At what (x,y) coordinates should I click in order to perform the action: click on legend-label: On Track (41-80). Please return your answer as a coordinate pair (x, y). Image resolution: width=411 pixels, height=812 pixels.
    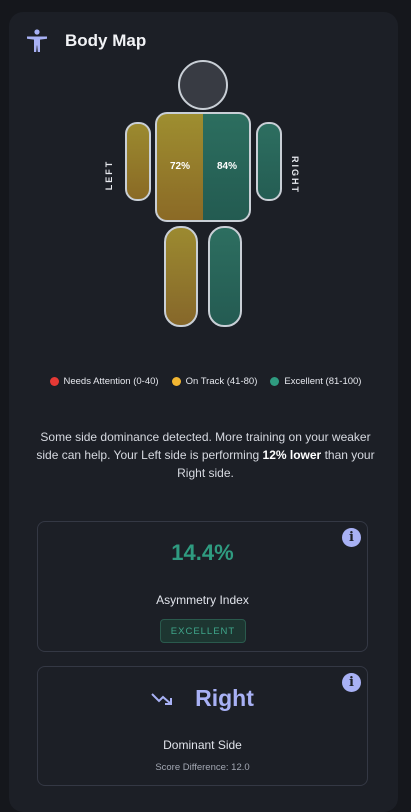
    Looking at the image, I should click on (221, 381).